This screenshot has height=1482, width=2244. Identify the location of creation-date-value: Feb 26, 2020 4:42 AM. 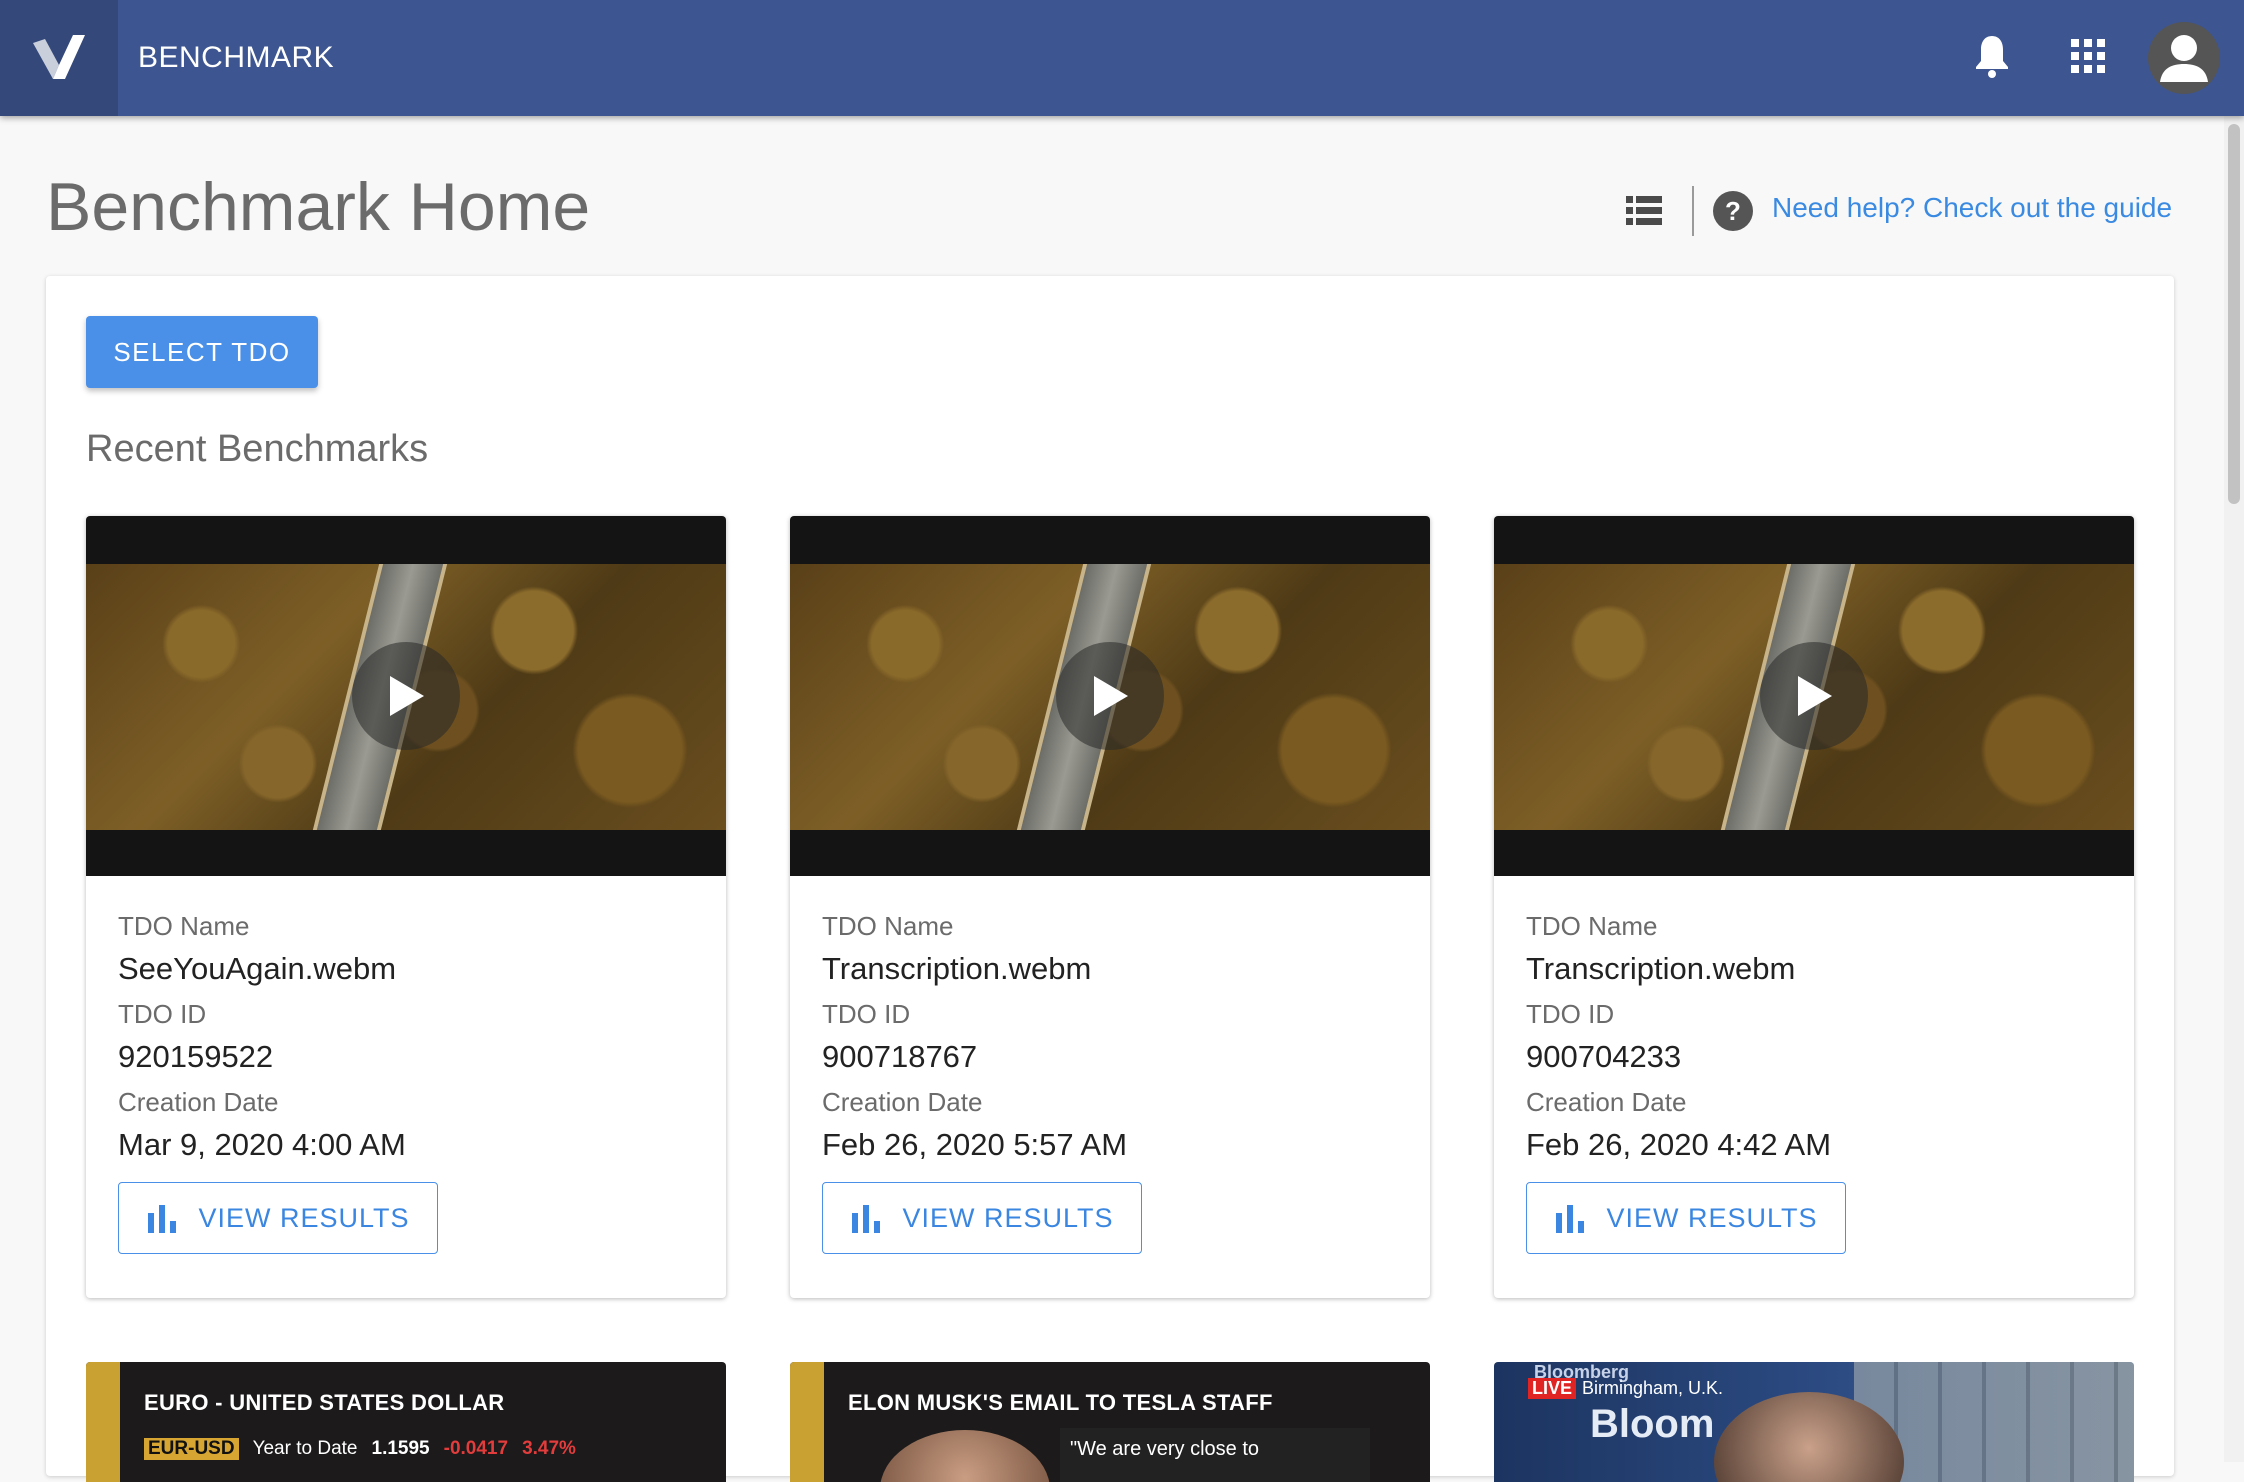
(1679, 1144).